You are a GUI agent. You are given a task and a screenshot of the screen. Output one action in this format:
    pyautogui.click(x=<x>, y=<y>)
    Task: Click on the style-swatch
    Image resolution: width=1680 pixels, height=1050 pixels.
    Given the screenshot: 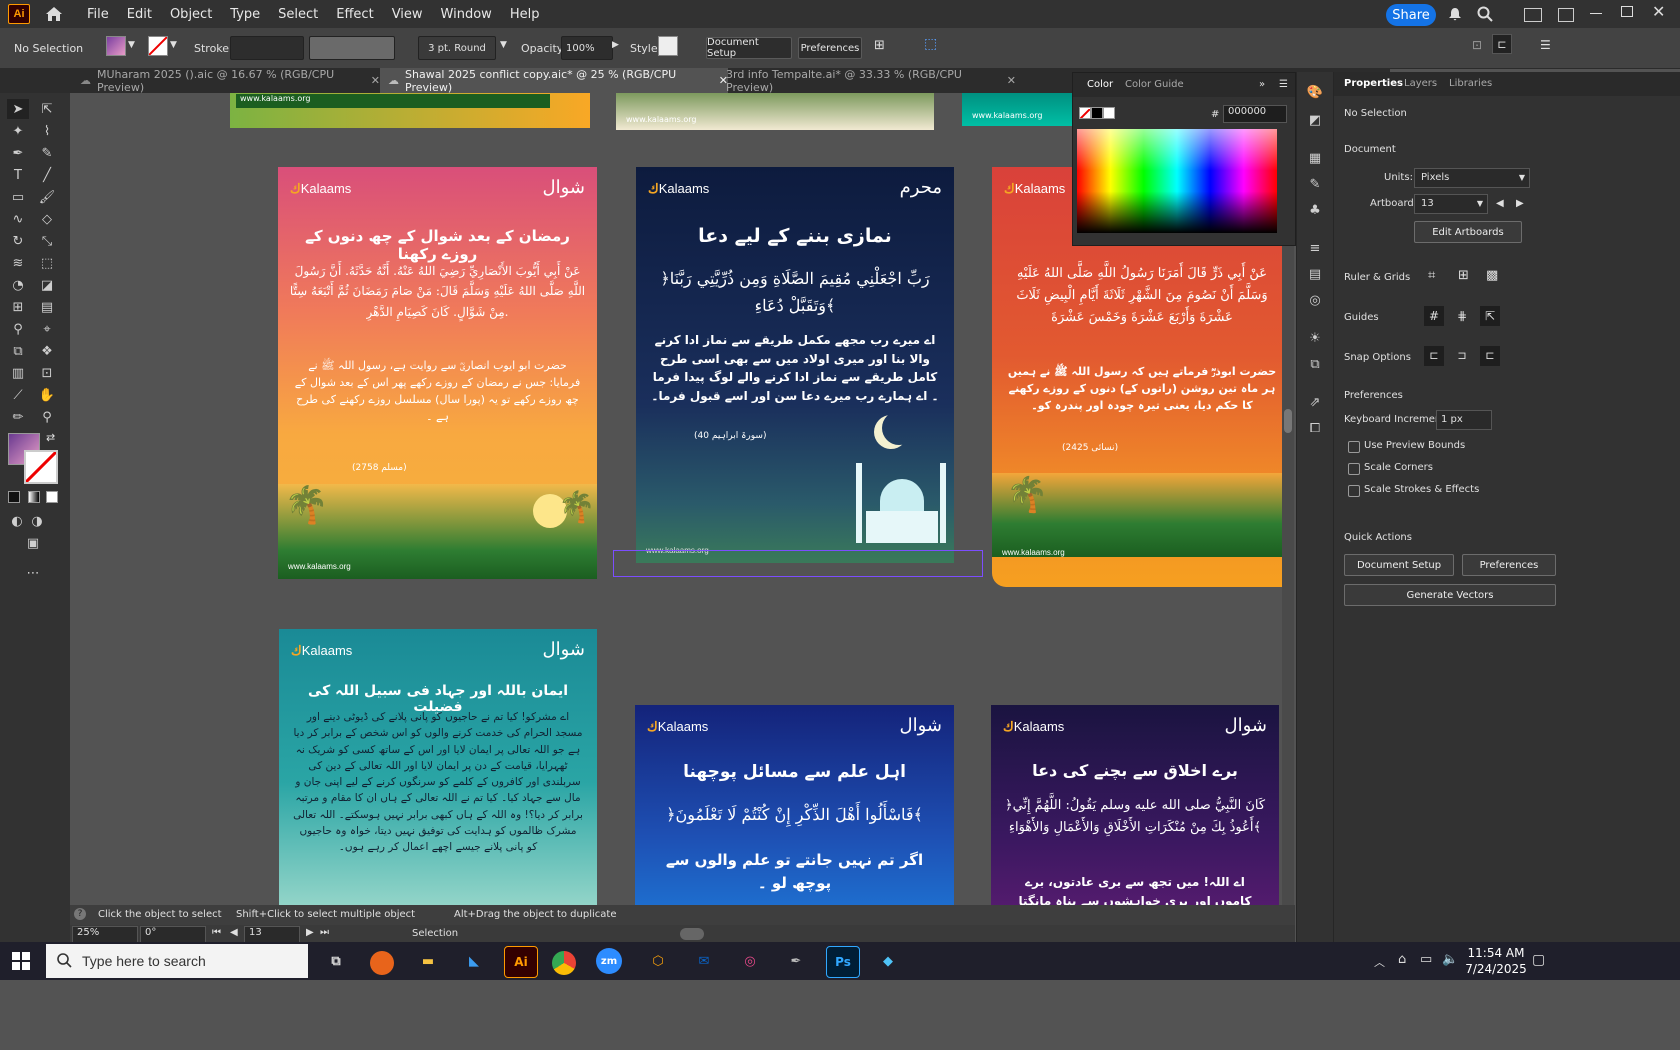 What is the action you would take?
    pyautogui.click(x=668, y=46)
    